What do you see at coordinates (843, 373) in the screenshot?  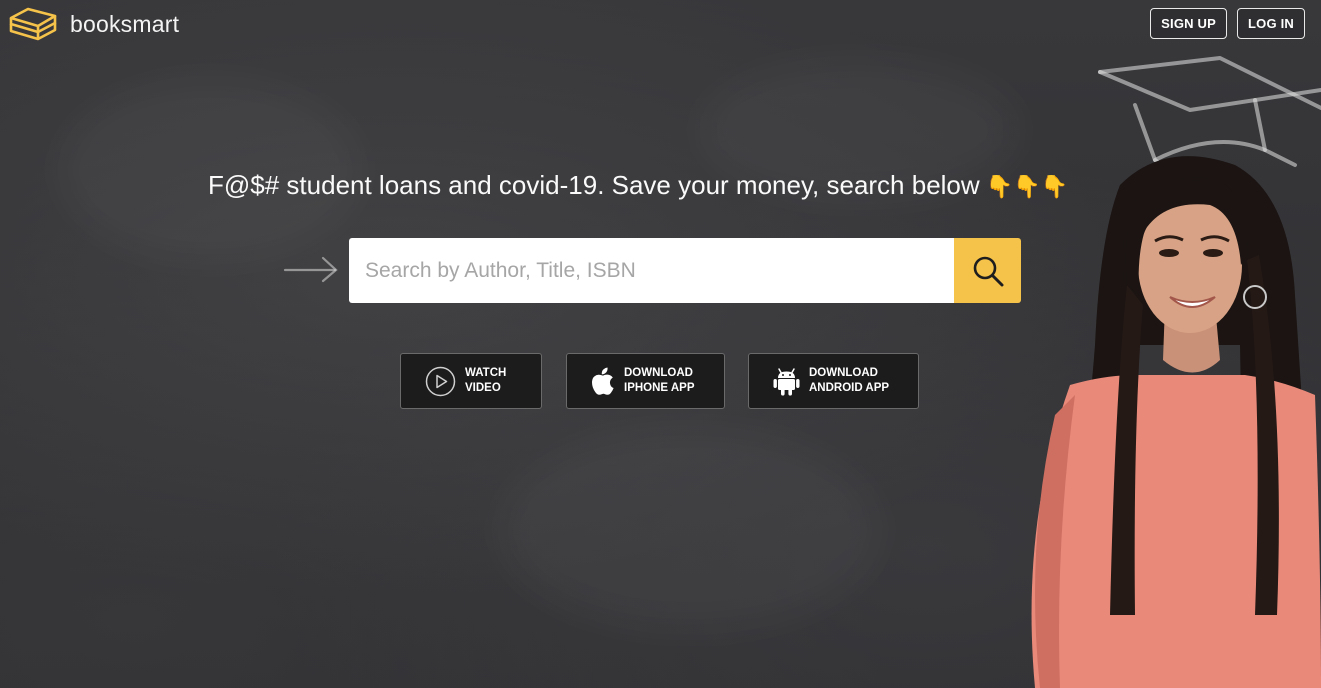 I see `android-app-line1: DOWNLOAD` at bounding box center [843, 373].